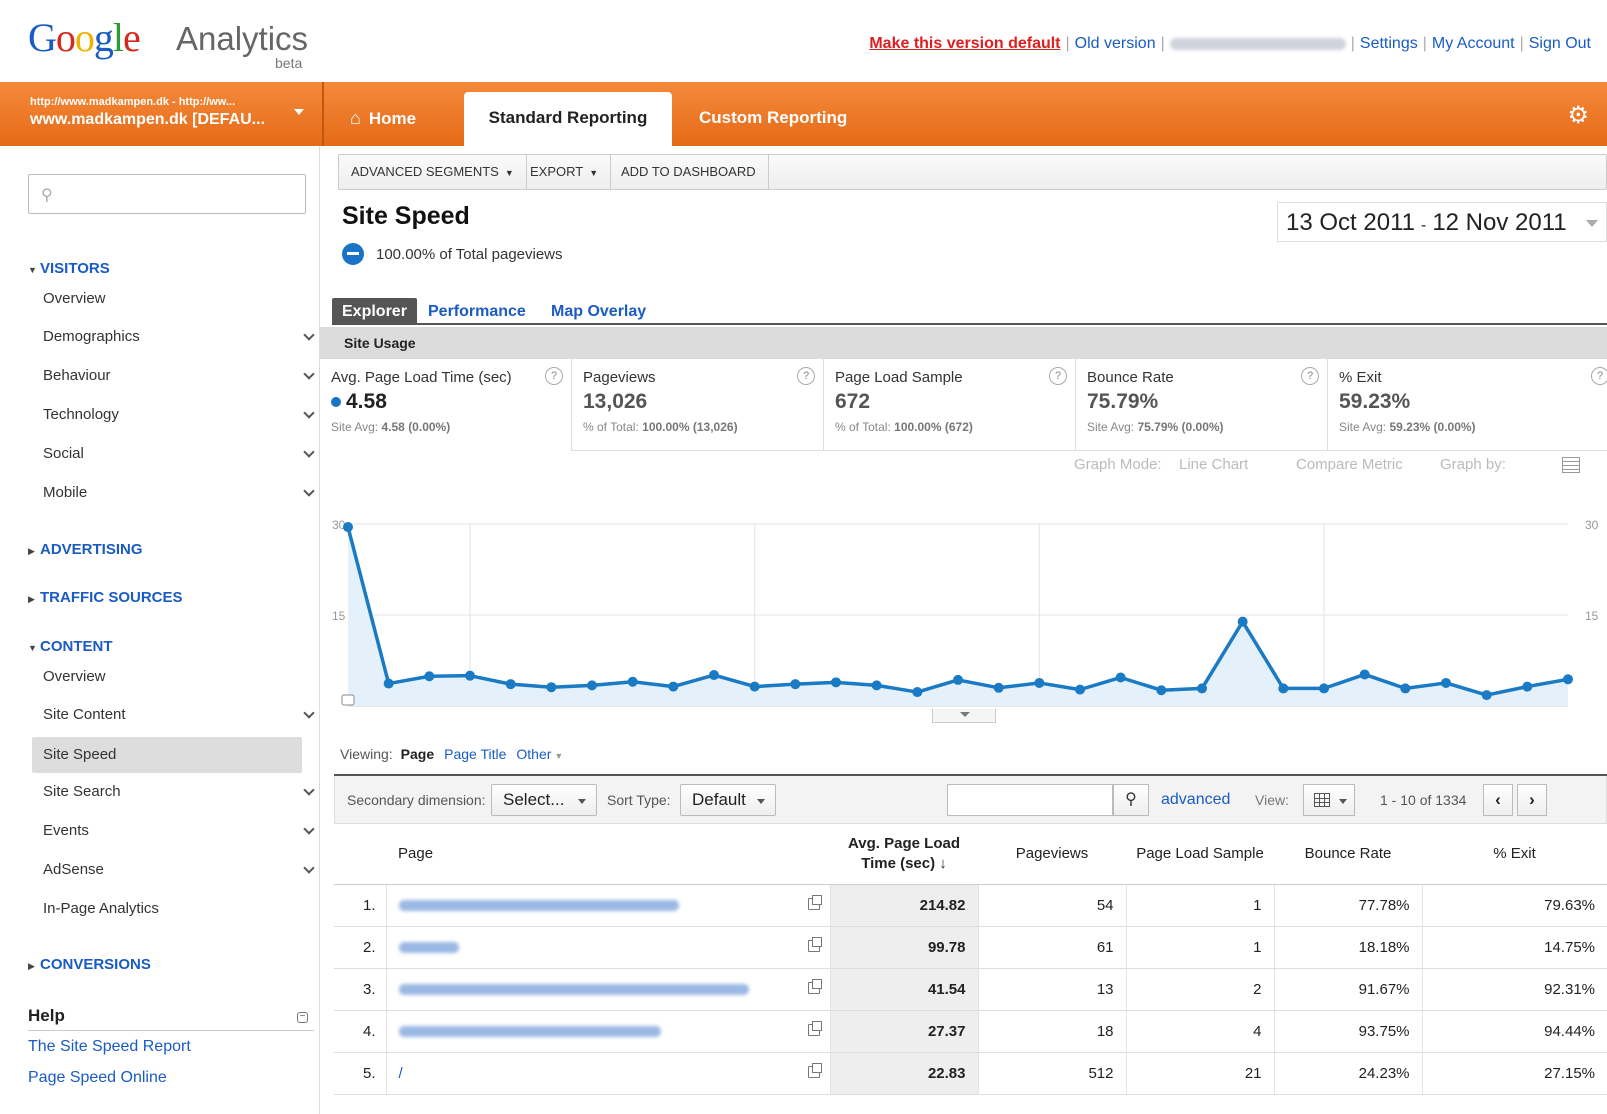 The height and width of the screenshot is (1114, 1607). Describe the element at coordinates (179, 869) in the screenshot. I see `sidebar-item-adsense: AdSense` at that location.